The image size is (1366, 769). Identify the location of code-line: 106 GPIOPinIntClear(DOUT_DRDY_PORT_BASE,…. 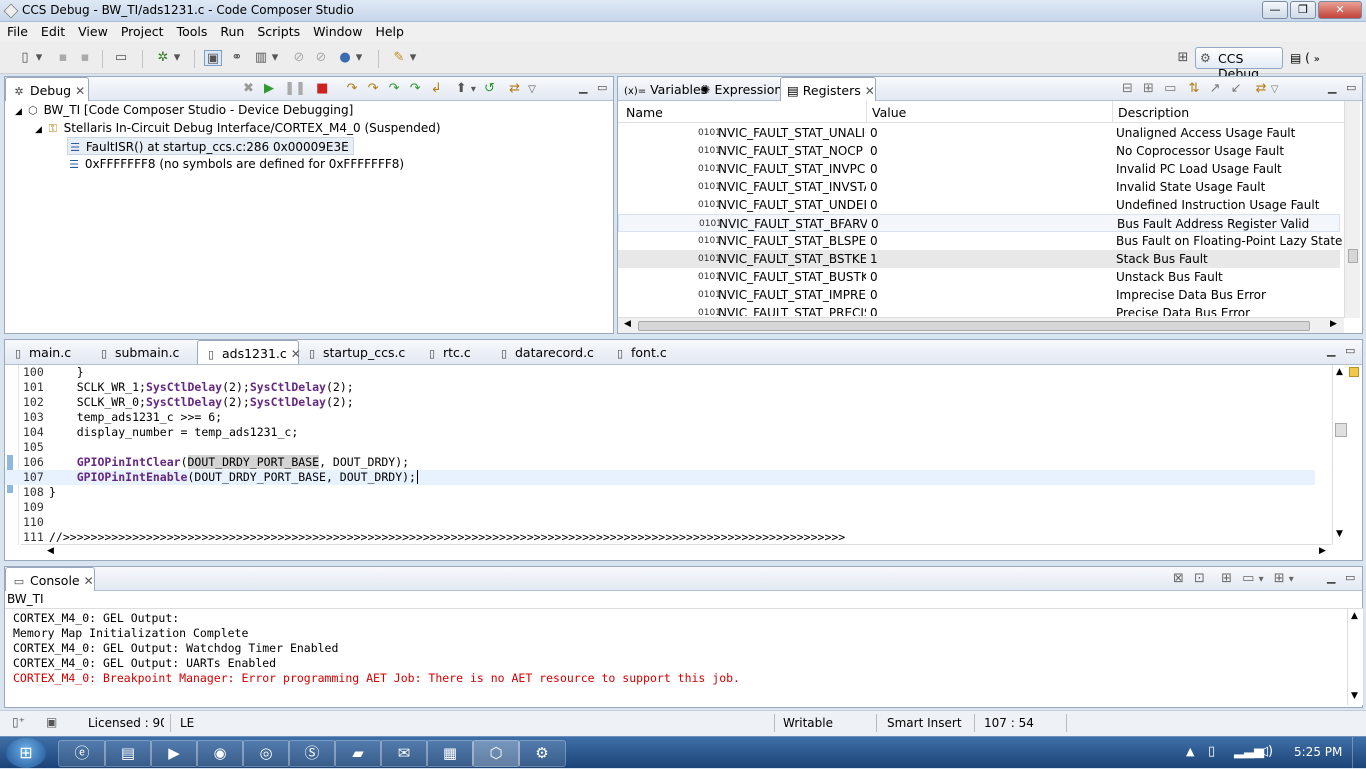
(660, 462).